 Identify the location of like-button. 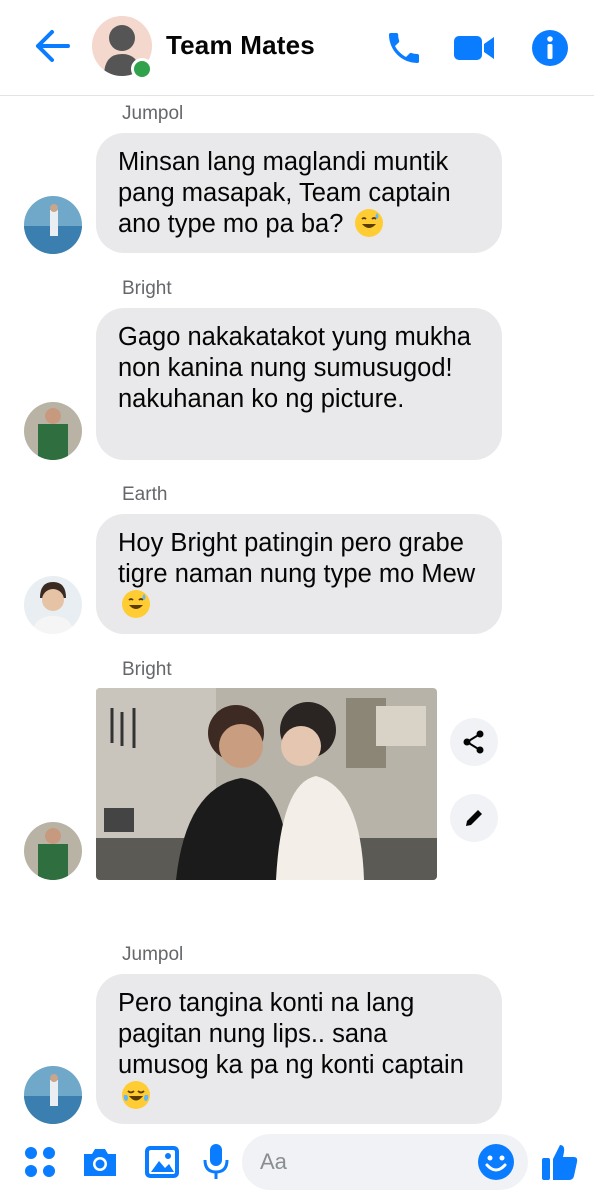
(560, 1162).